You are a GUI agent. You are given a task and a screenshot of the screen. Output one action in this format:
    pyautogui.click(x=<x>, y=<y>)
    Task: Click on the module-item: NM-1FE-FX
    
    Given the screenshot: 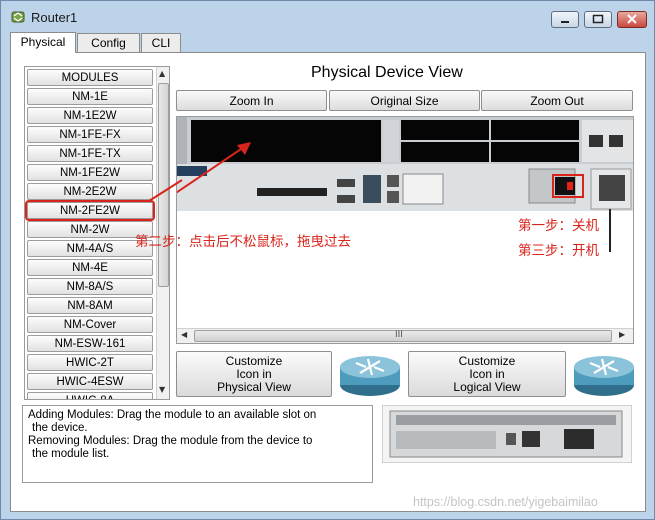 What is the action you would take?
    pyautogui.click(x=90, y=134)
    